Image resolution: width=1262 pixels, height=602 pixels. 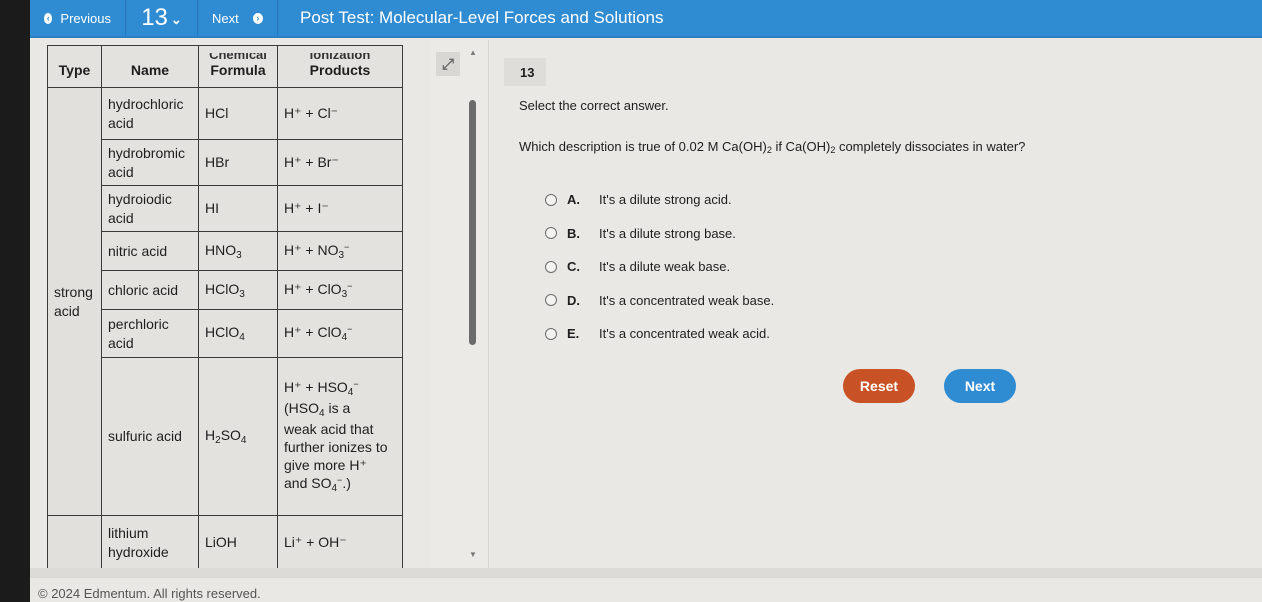 What do you see at coordinates (473, 53) in the screenshot?
I see `triangle-up-icon: ▲` at bounding box center [473, 53].